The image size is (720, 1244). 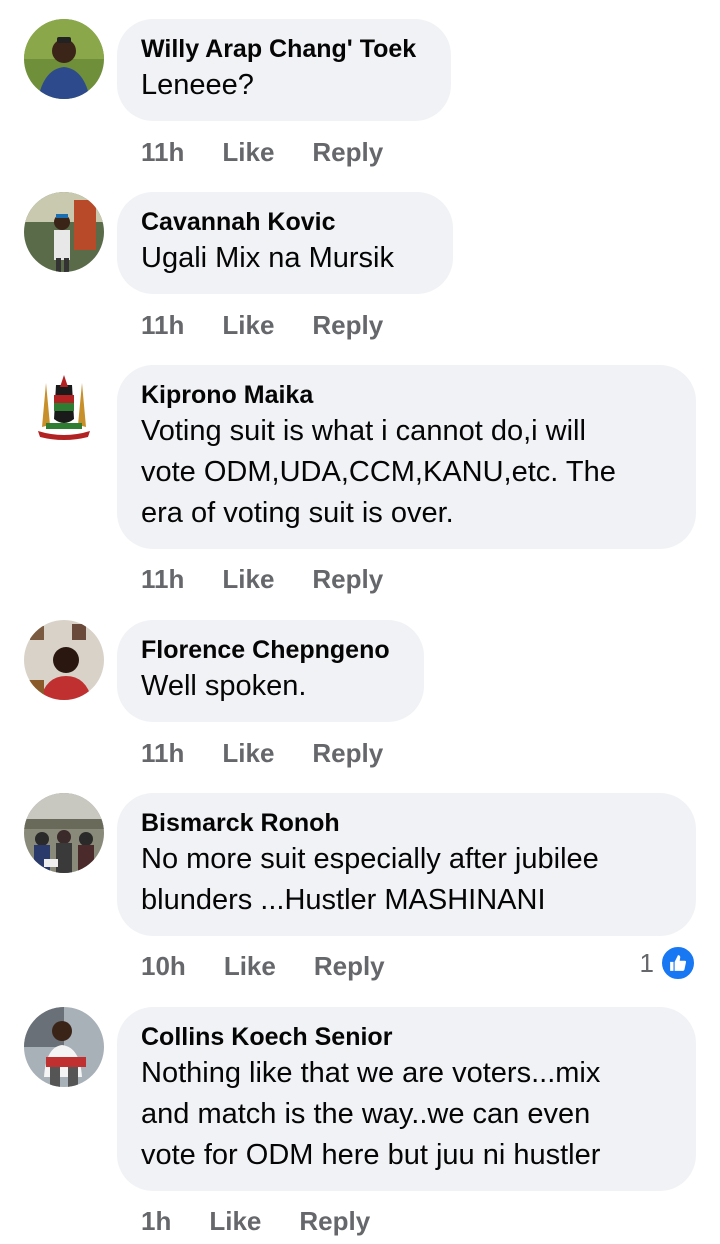 I want to click on thumbs-up-icon, so click(x=678, y=963).